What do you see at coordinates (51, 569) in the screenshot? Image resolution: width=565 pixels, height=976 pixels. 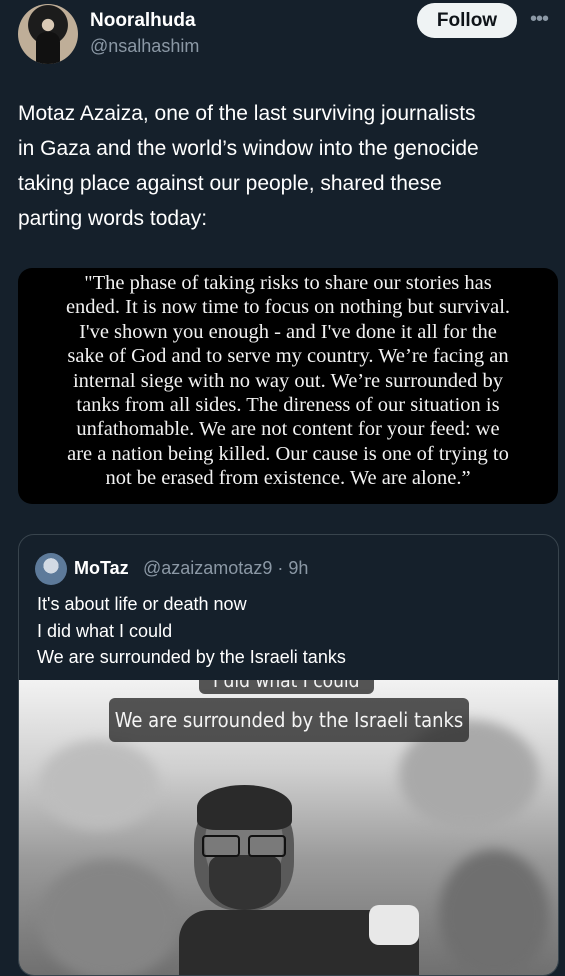 I see `quoted-author-avatar` at bounding box center [51, 569].